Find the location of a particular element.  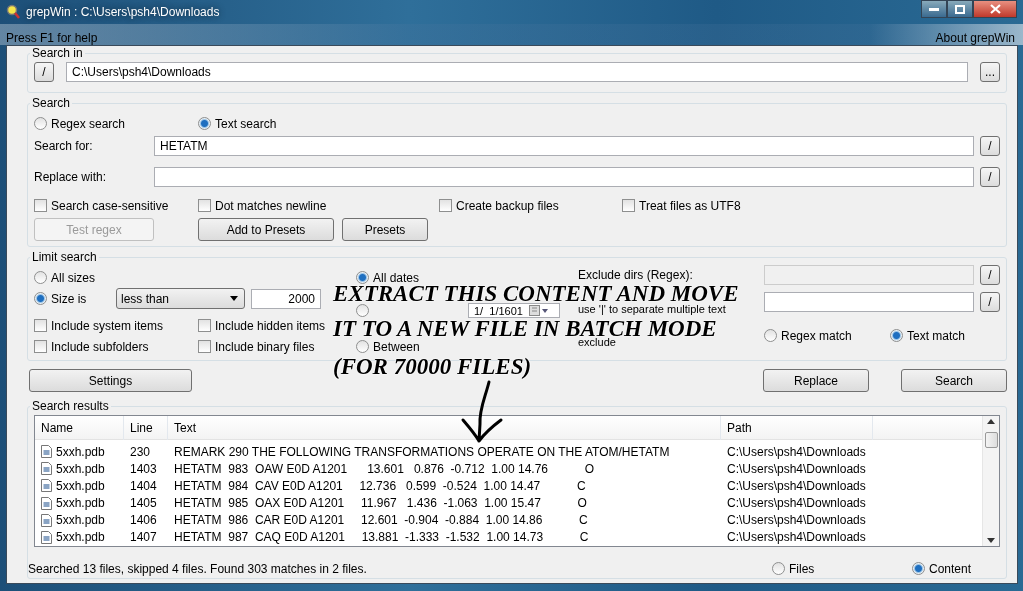

maximize-icon is located at coordinates (960, 9).